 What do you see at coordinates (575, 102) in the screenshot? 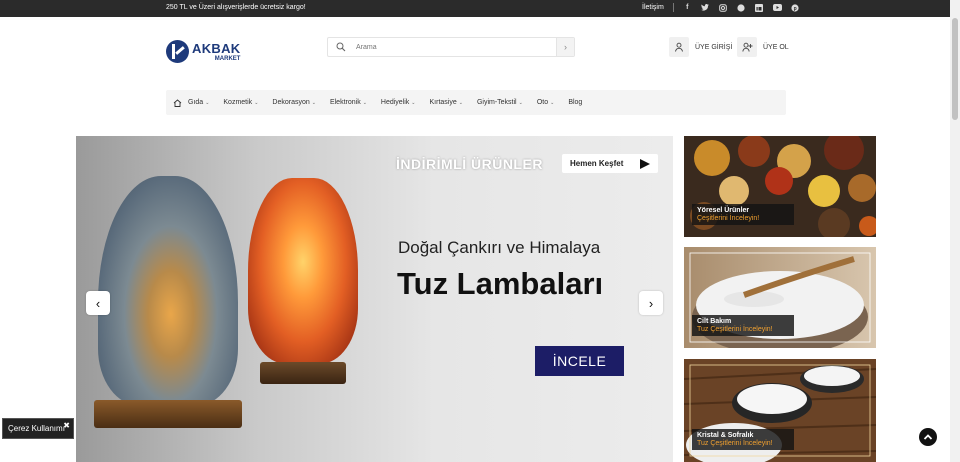
I see `nav-item-blog: Blog` at bounding box center [575, 102].